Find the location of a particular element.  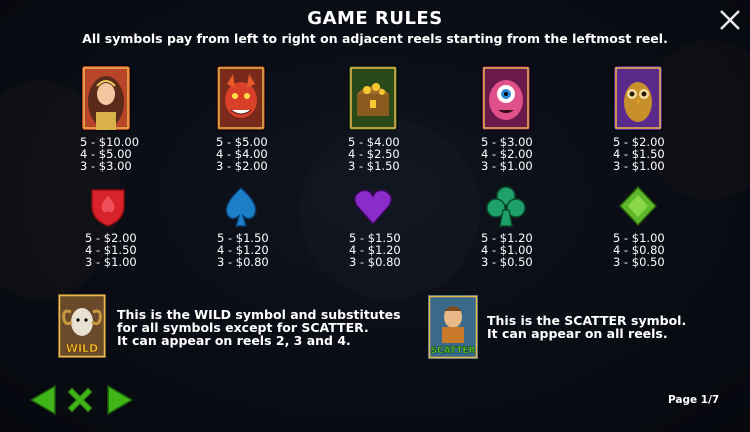

pay-3: 3 - $1.50 is located at coordinates (374, 166).